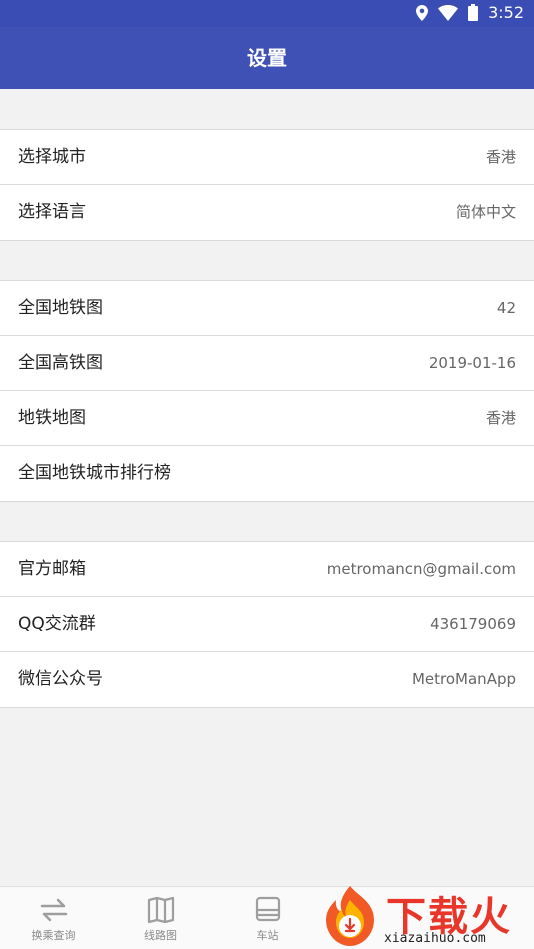 This screenshot has height=949, width=534. What do you see at coordinates (267, 473) in the screenshot?
I see `metro-city-ranking-row: 全国地铁城市排行榜` at bounding box center [267, 473].